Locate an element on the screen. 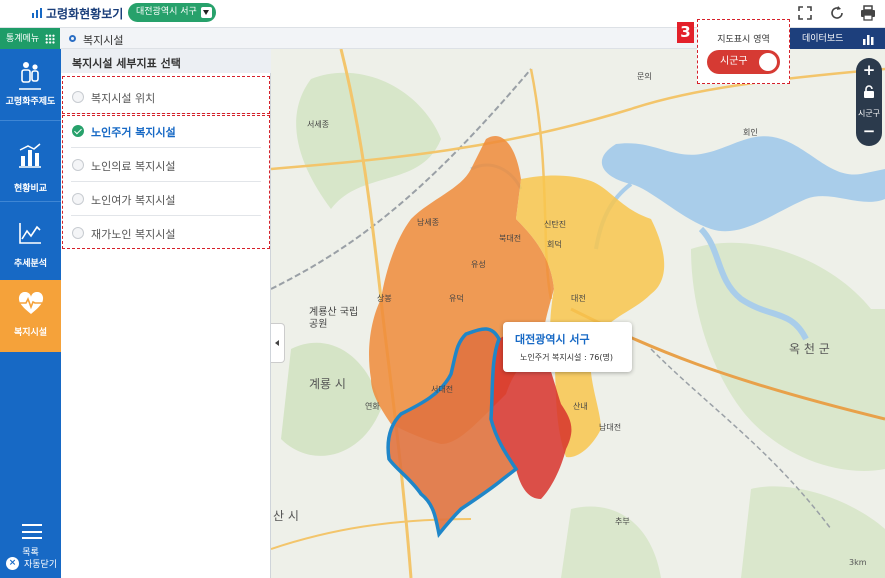 The image size is (885, 578). nav-item-compare: 현황비교 is located at coordinates (30, 166).